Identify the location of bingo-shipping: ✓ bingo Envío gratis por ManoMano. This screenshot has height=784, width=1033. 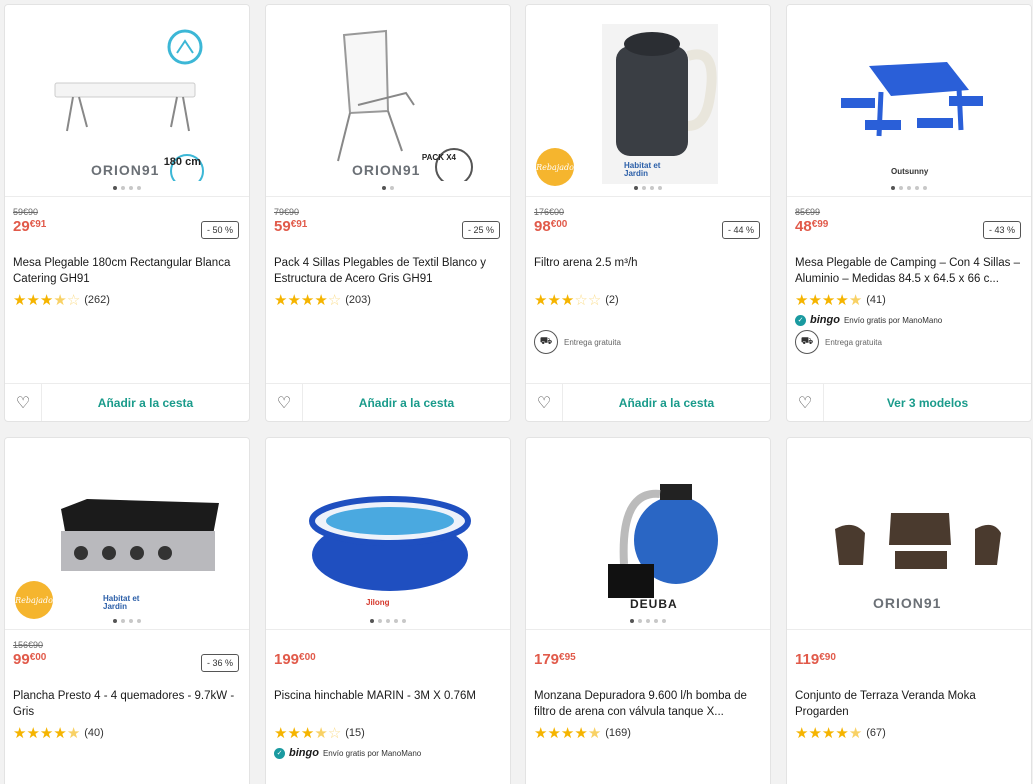
(909, 318).